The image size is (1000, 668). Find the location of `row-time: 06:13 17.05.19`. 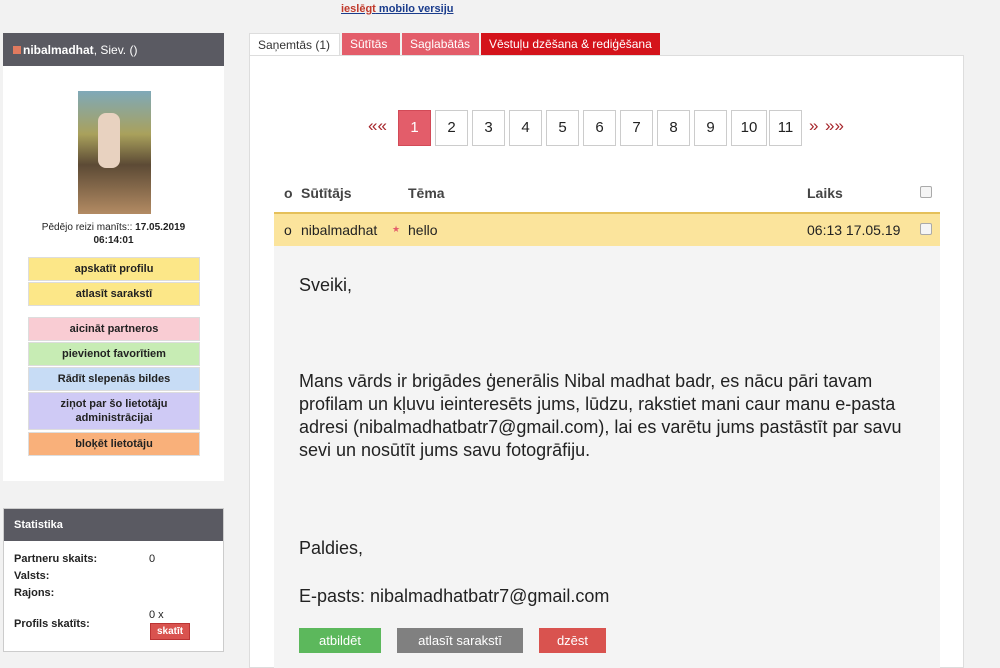

row-time: 06:13 17.05.19 is located at coordinates (854, 230).